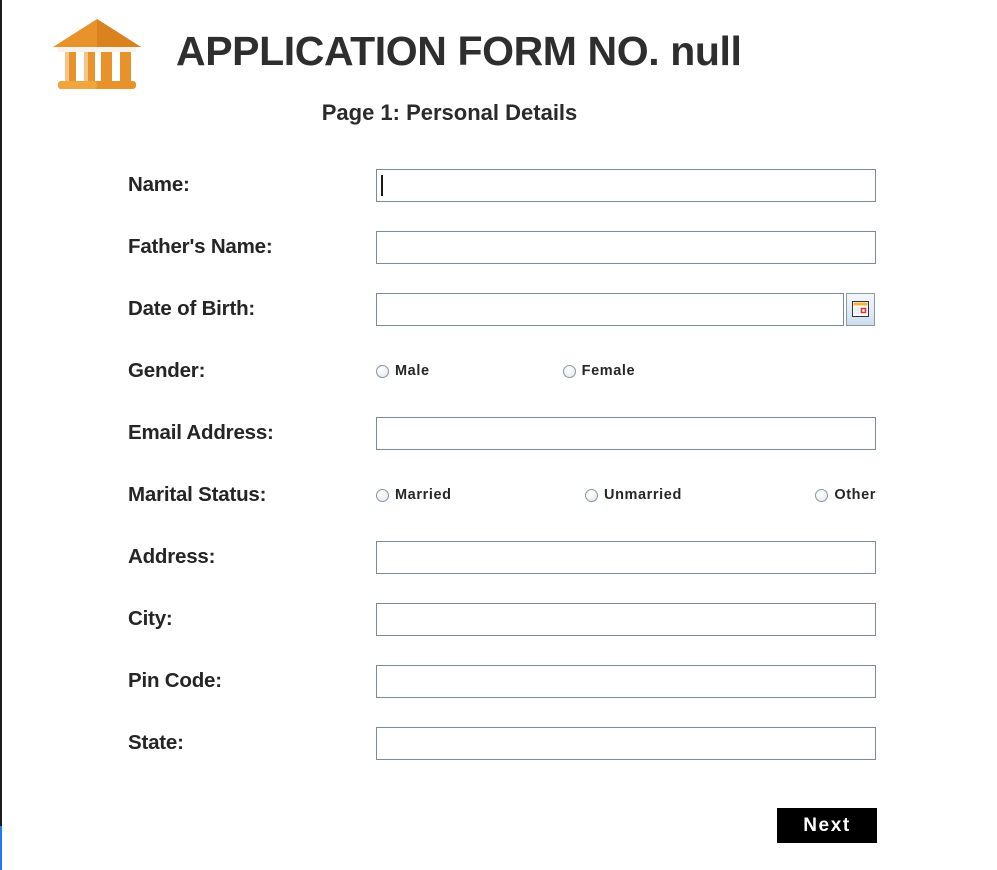  I want to click on name-input, so click(626, 185).